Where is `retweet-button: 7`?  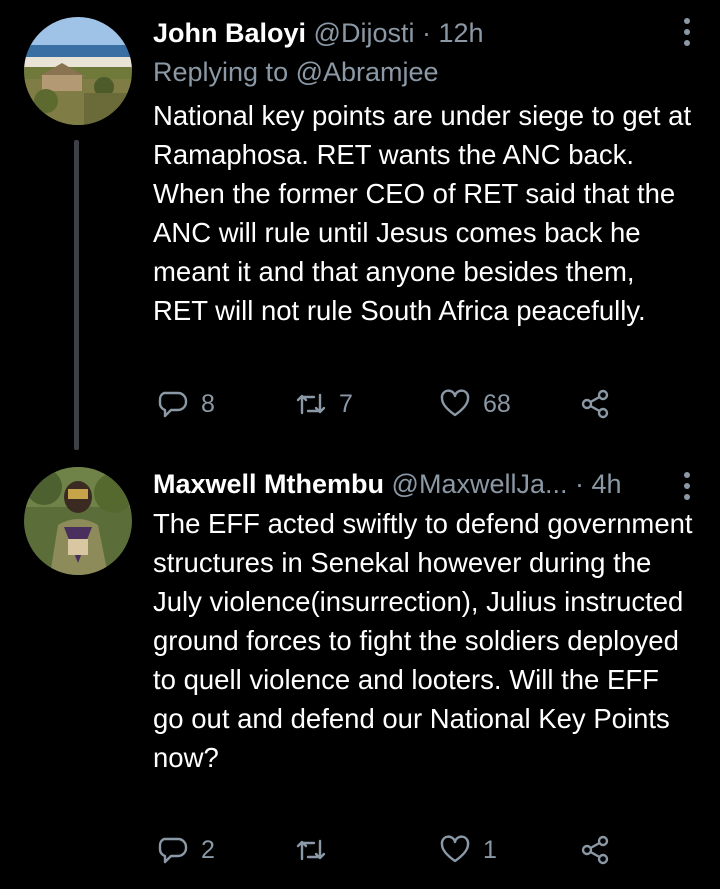
retweet-button: 7 is located at coordinates (324, 404).